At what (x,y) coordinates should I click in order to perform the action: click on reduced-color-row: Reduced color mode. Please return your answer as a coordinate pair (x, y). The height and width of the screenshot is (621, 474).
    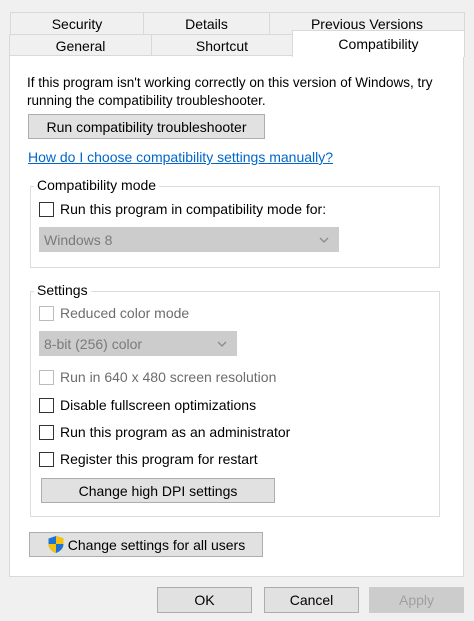
    Looking at the image, I should click on (114, 313).